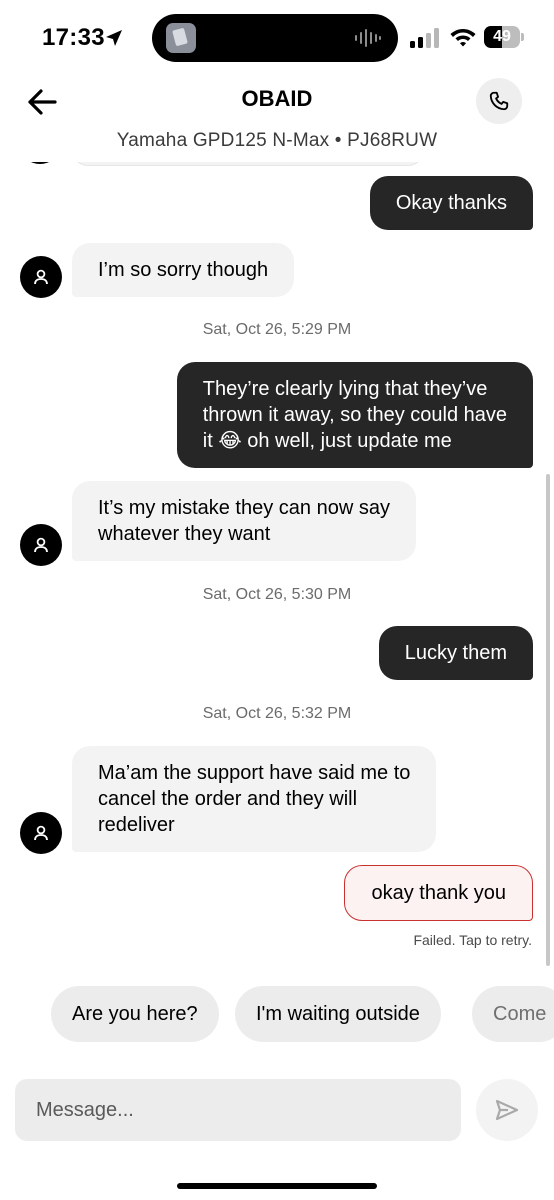 The image size is (554, 1200). What do you see at coordinates (368, 38) in the screenshot?
I see `waveform-icon` at bounding box center [368, 38].